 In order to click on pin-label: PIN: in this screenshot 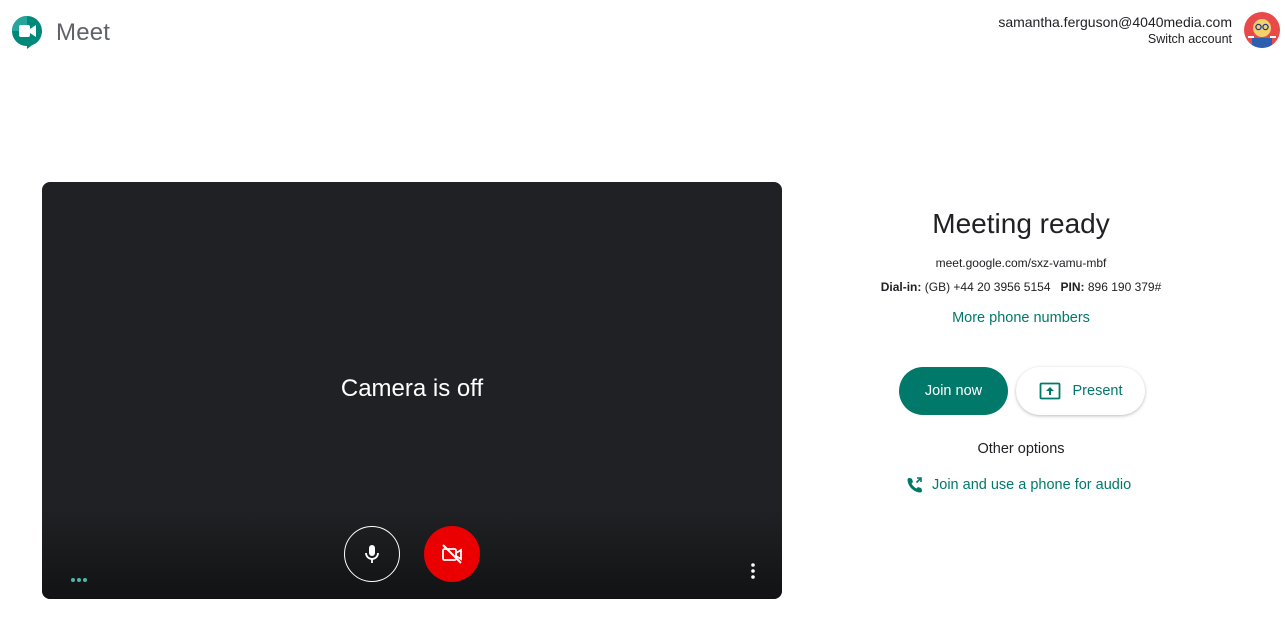, I will do `click(1072, 287)`.